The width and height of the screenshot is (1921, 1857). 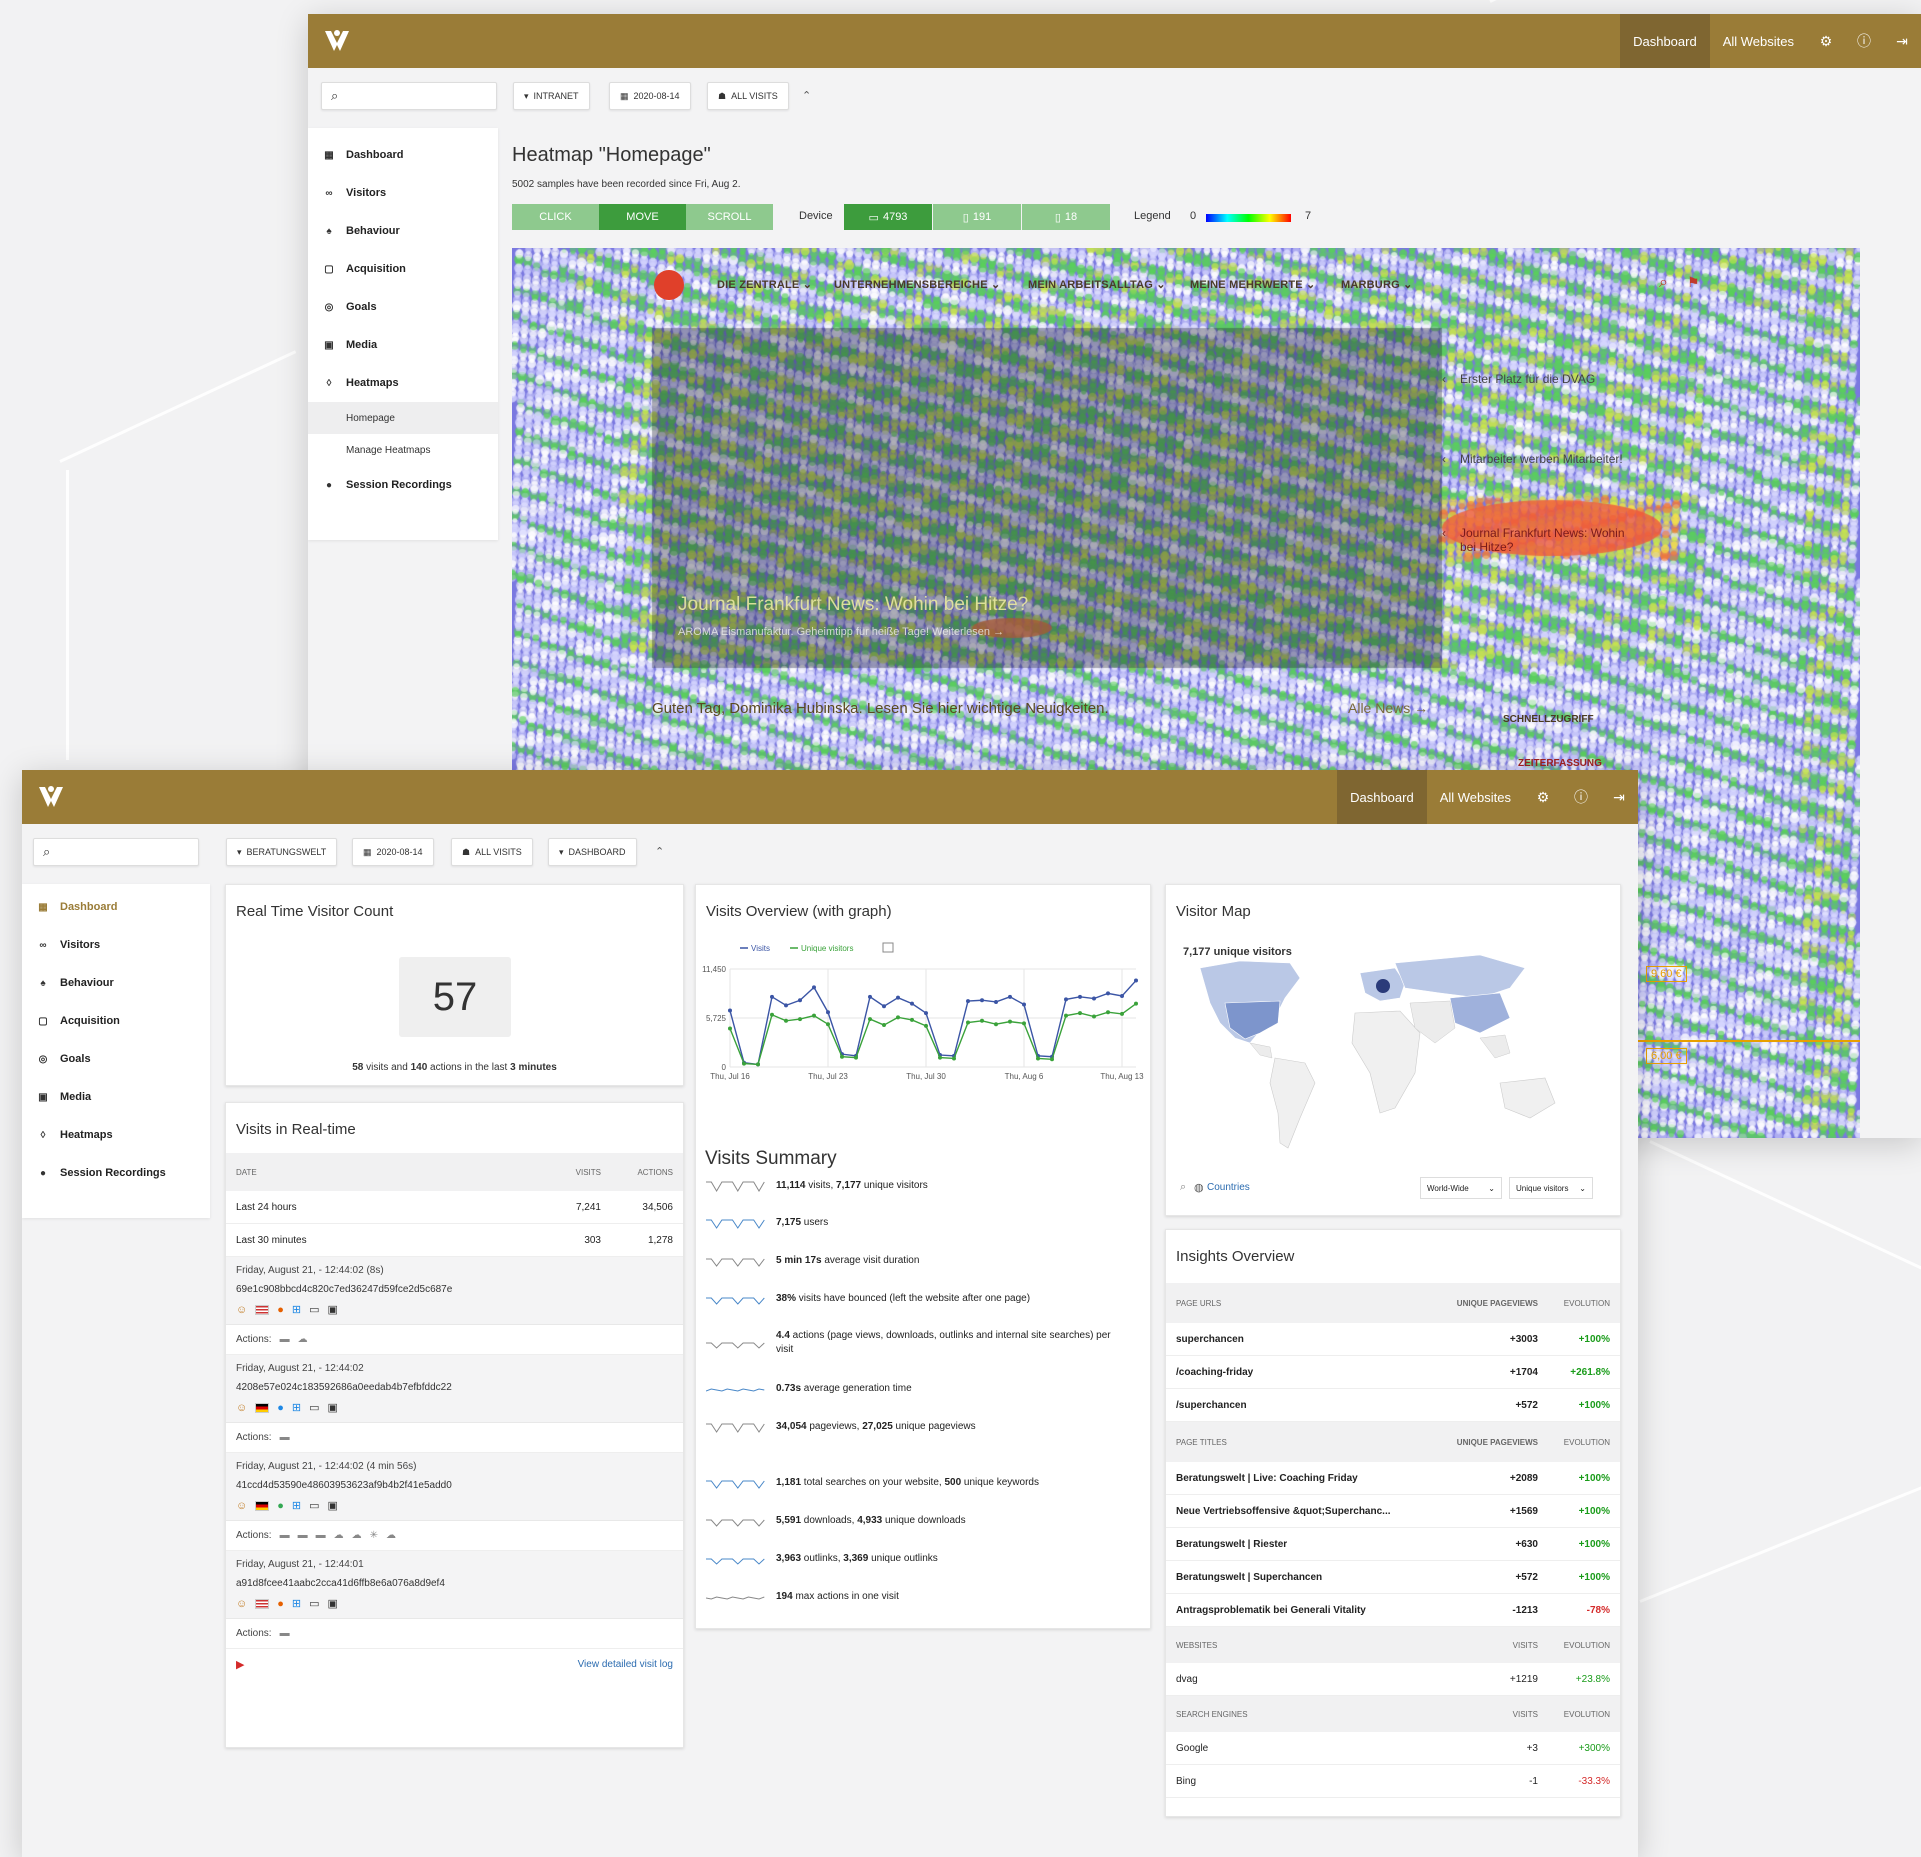 I want to click on insights-row: dvag +1219 +23.8%, so click(x=1393, y=1679).